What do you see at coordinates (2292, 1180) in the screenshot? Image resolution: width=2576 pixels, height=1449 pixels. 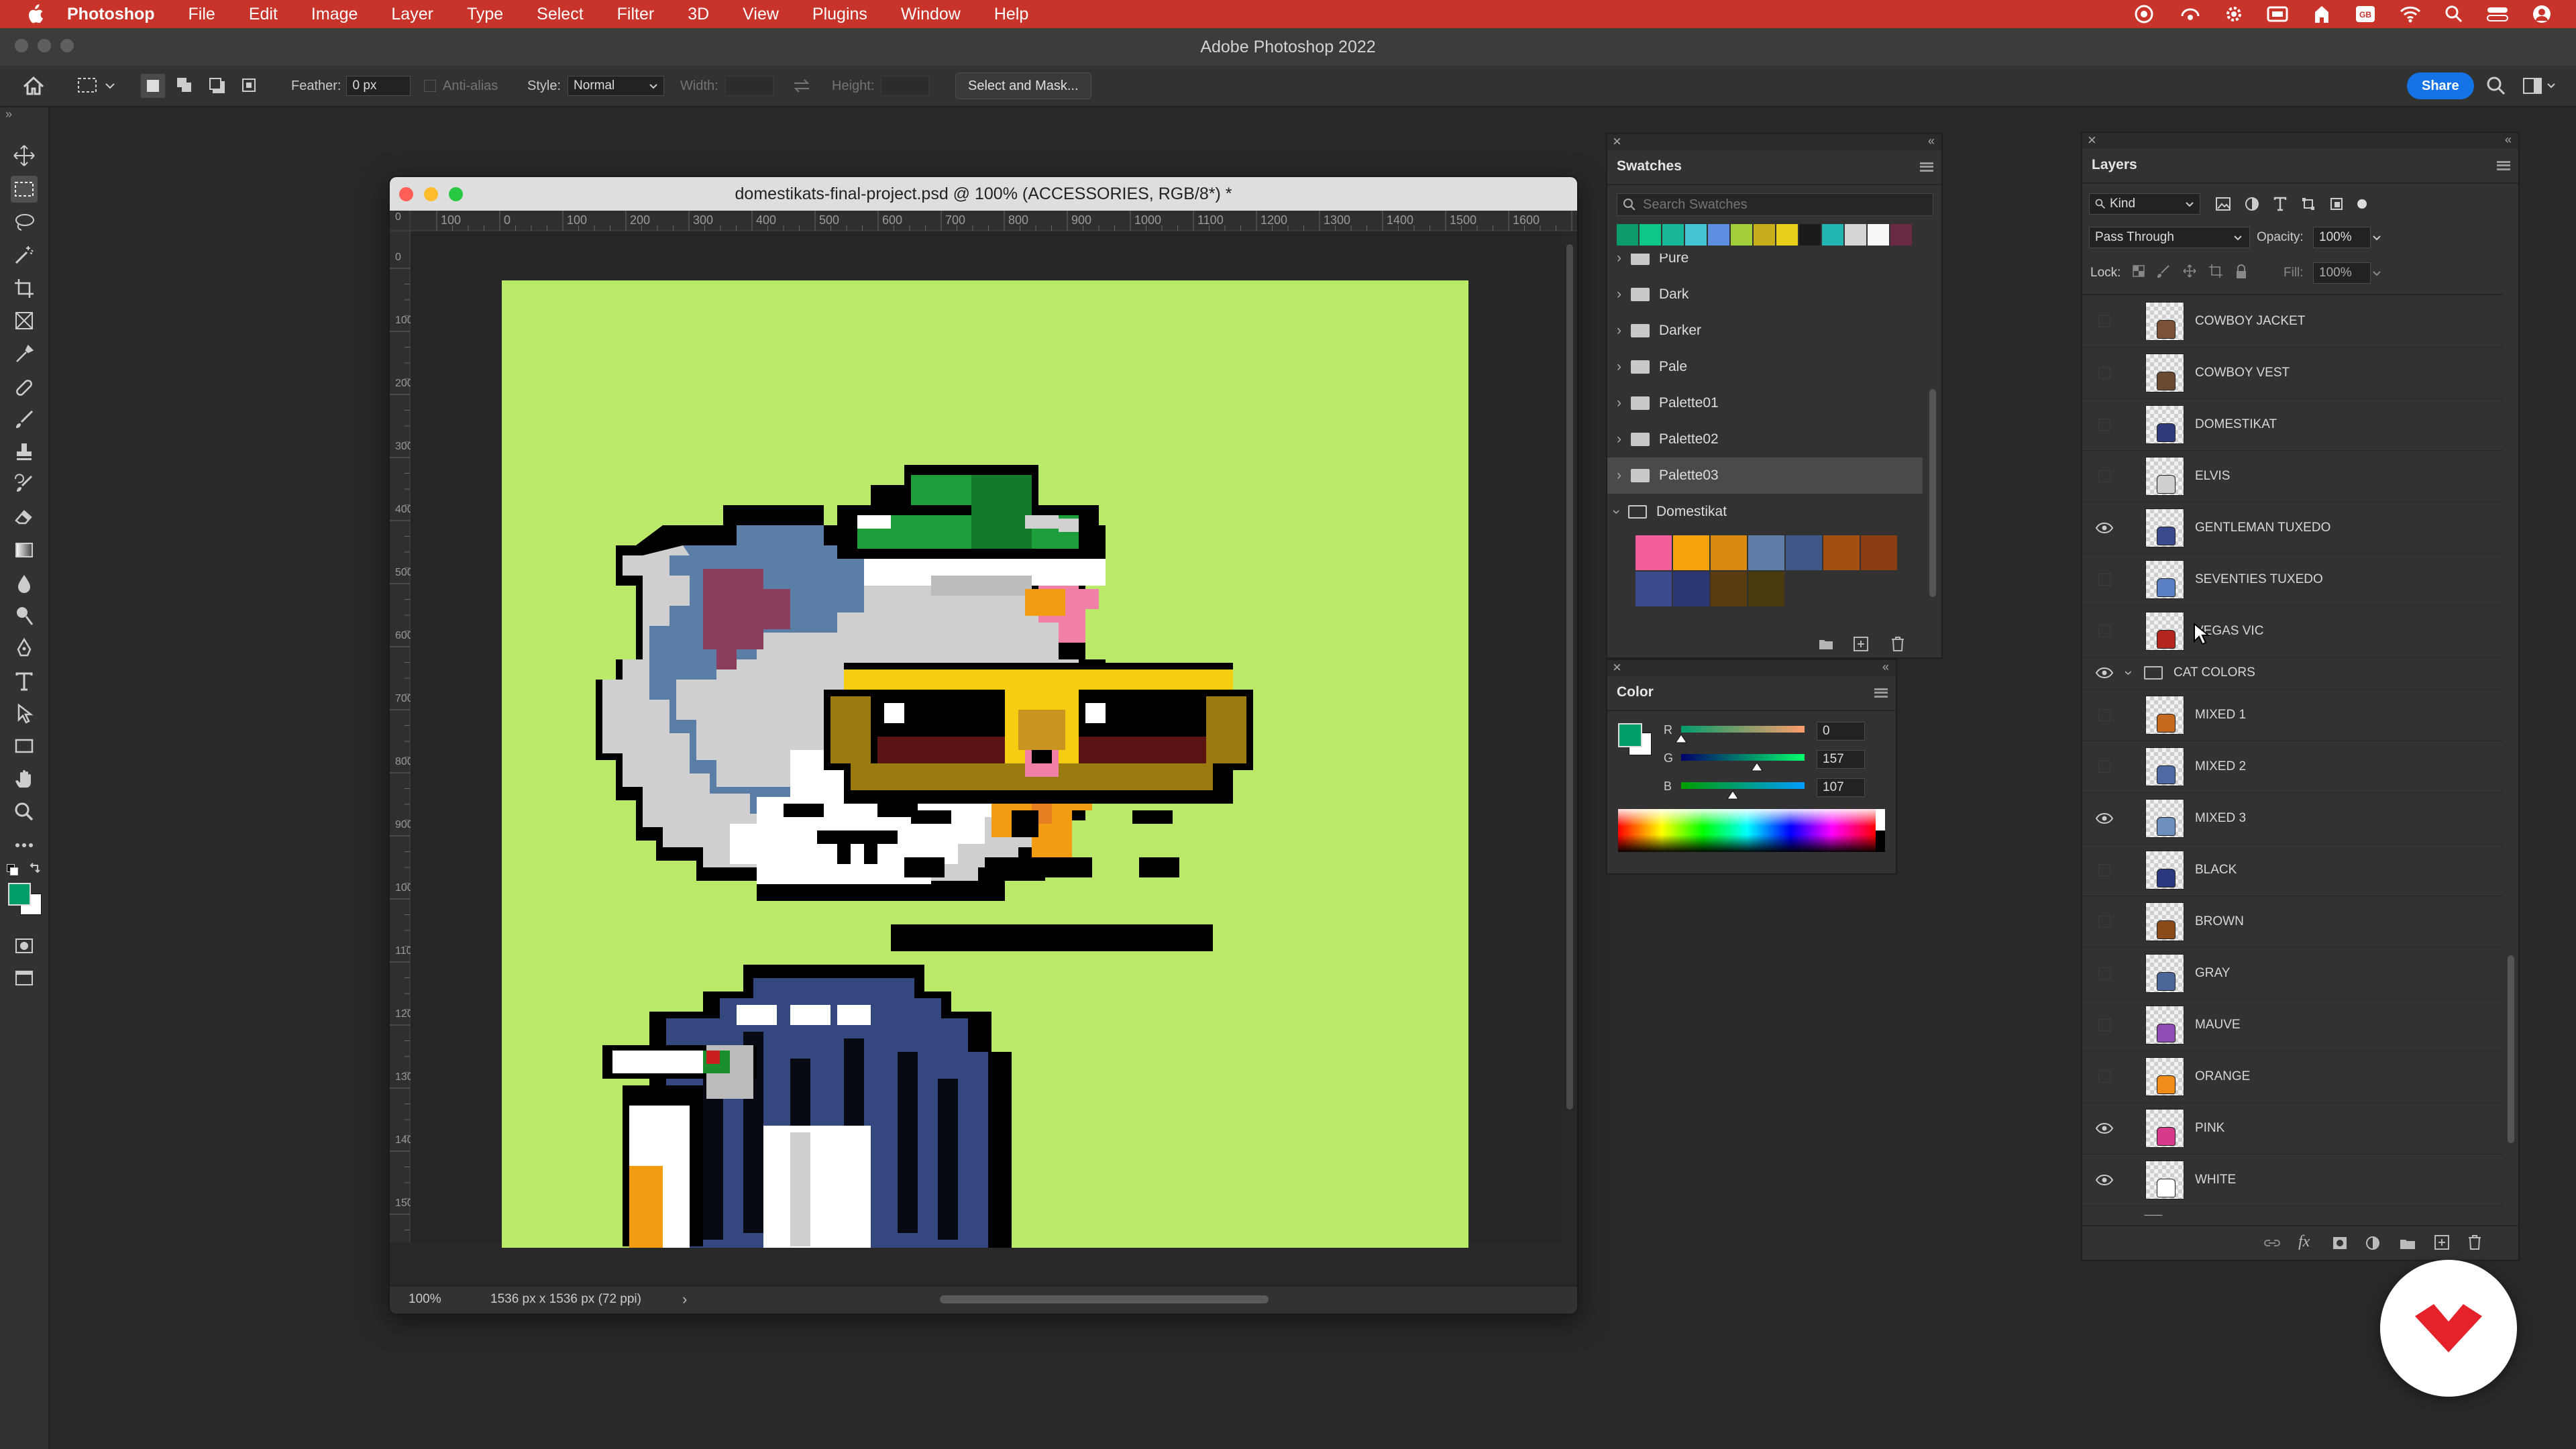 I see `layer-row: WHITE` at bounding box center [2292, 1180].